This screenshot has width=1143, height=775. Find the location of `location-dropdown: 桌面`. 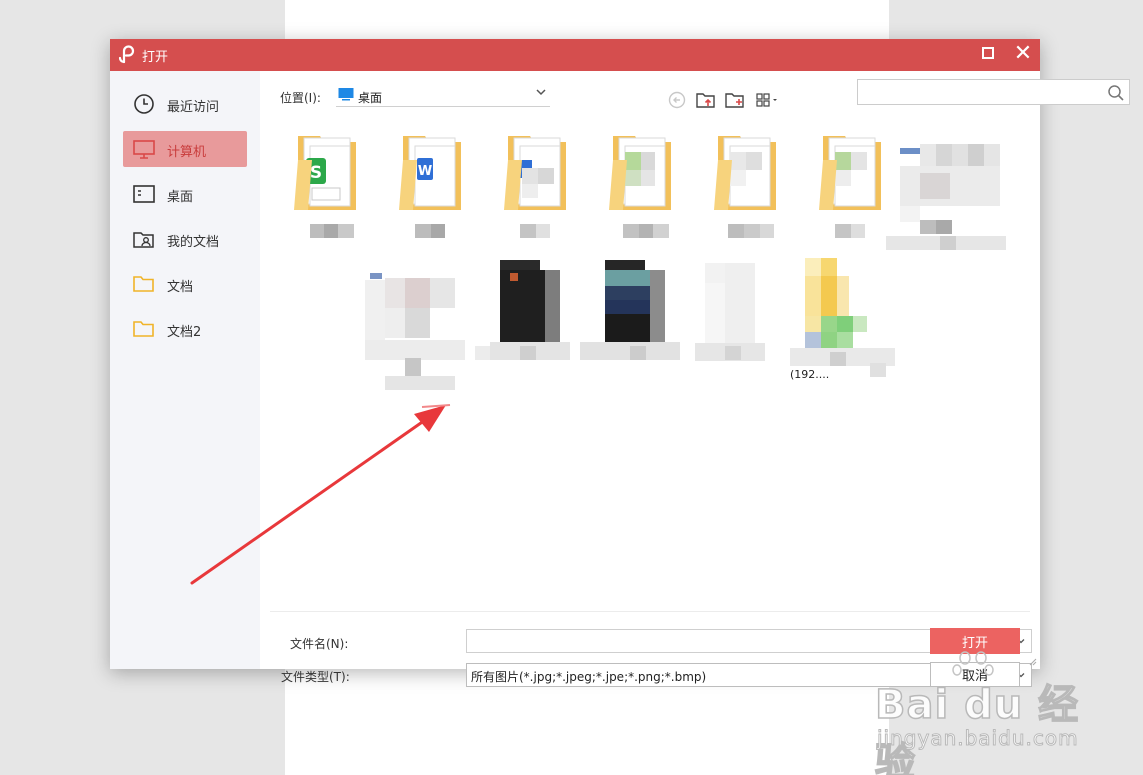

location-dropdown: 桌面 is located at coordinates (443, 95).